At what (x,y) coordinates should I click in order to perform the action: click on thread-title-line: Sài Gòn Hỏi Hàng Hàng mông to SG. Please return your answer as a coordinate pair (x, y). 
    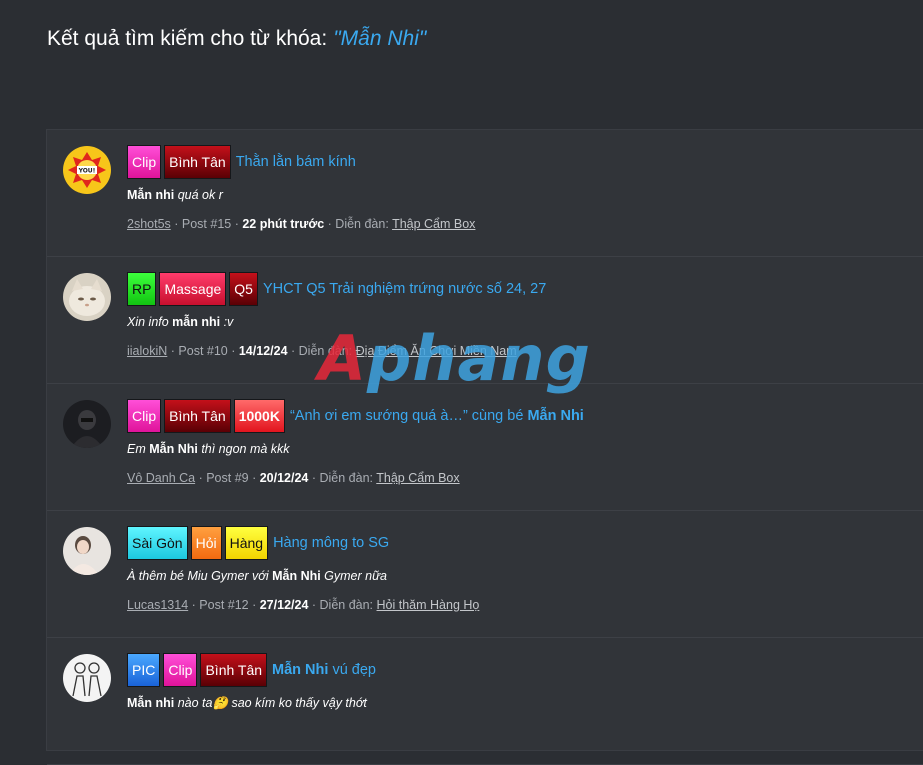
    Looking at the image, I should click on (525, 543).